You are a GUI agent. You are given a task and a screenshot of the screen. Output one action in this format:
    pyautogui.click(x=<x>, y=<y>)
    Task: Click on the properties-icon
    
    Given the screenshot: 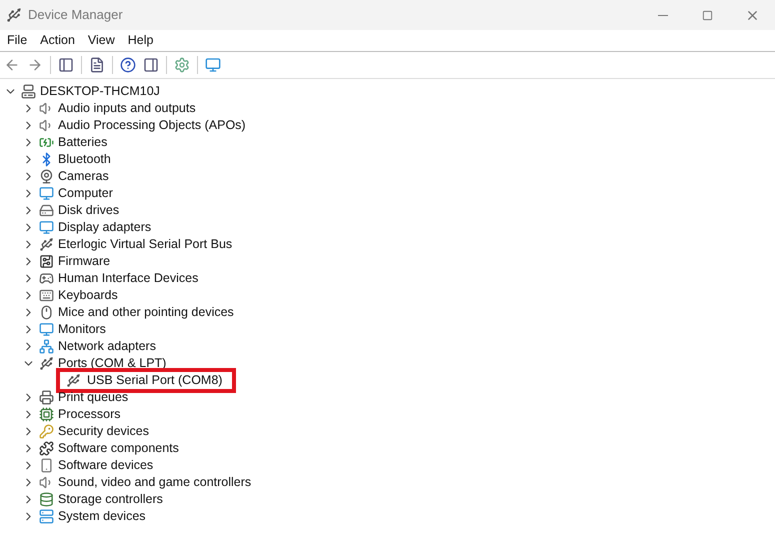 What is the action you would take?
    pyautogui.click(x=97, y=65)
    